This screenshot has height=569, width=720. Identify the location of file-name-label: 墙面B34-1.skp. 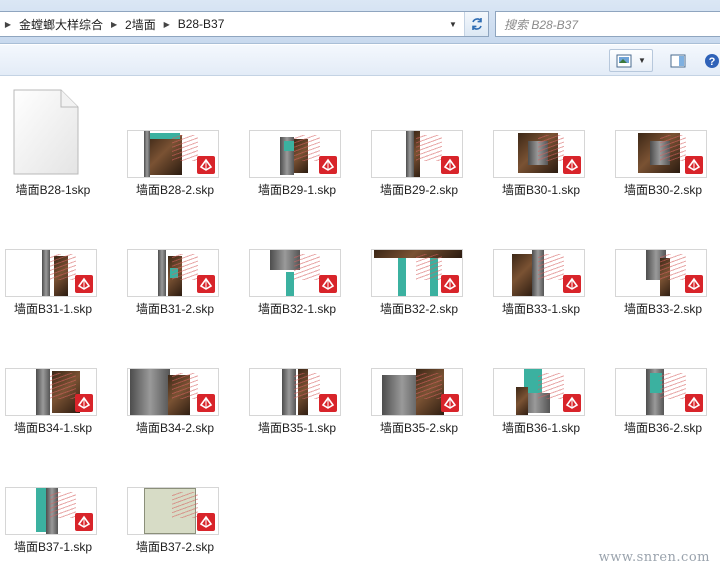
(53, 428).